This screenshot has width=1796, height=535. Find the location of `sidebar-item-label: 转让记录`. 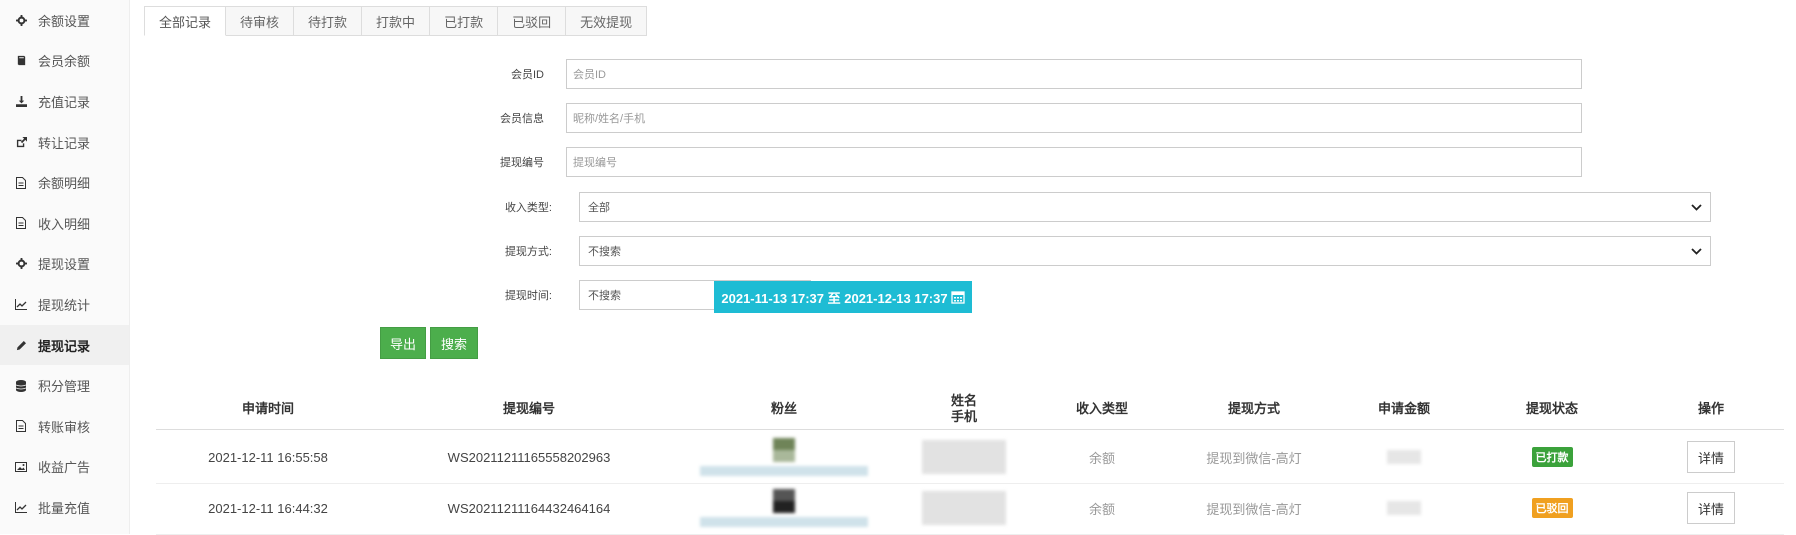

sidebar-item-label: 转让记录 is located at coordinates (64, 143).